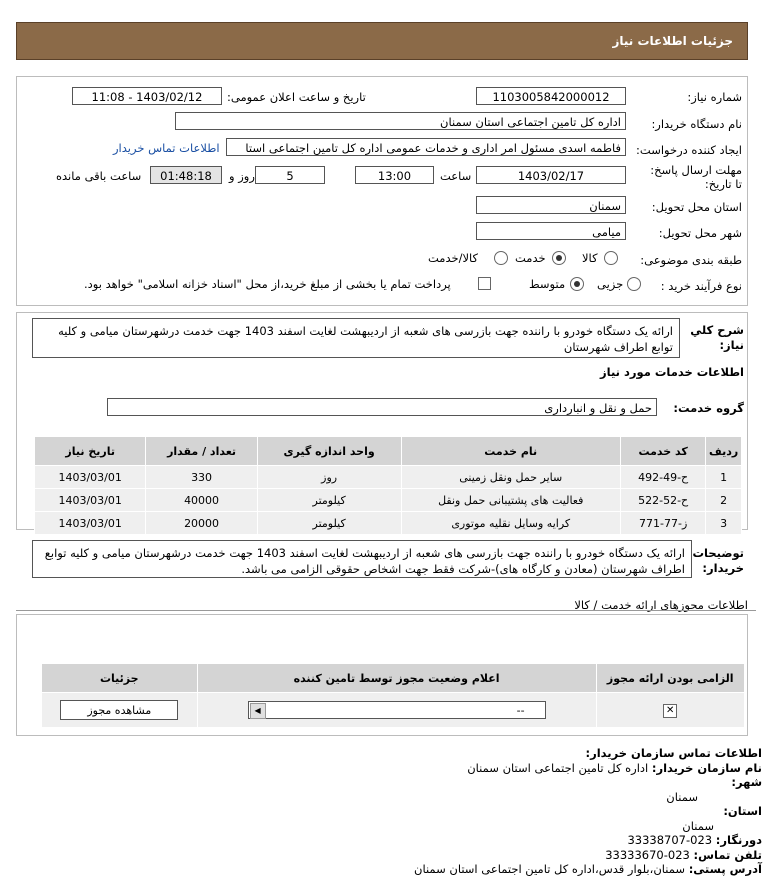 Image resolution: width=770 pixels, height=877 pixels. Describe the element at coordinates (510, 500) in the screenshot. I see `row-name: فعالیت های پشتیبانی حمل ونقل` at that location.